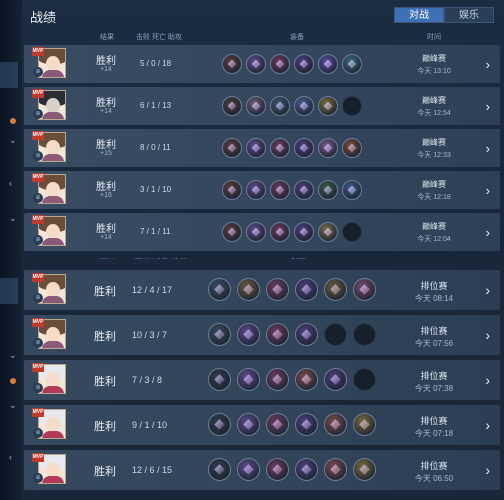  I want to click on chevron-left-icon: ‹, so click(10, 457).